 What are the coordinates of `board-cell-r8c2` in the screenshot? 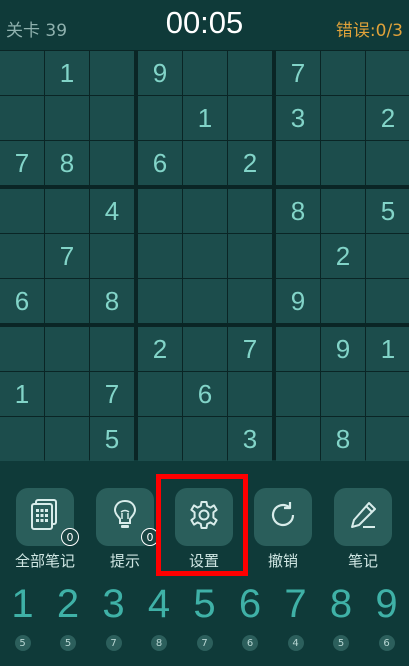 It's located at (67, 394).